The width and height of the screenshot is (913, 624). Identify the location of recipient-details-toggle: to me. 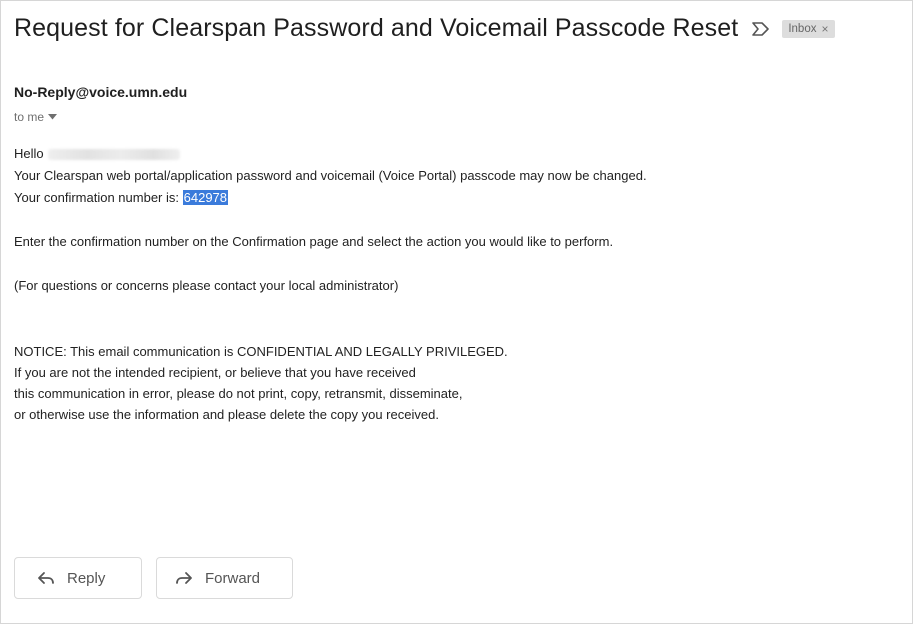
(36, 117).